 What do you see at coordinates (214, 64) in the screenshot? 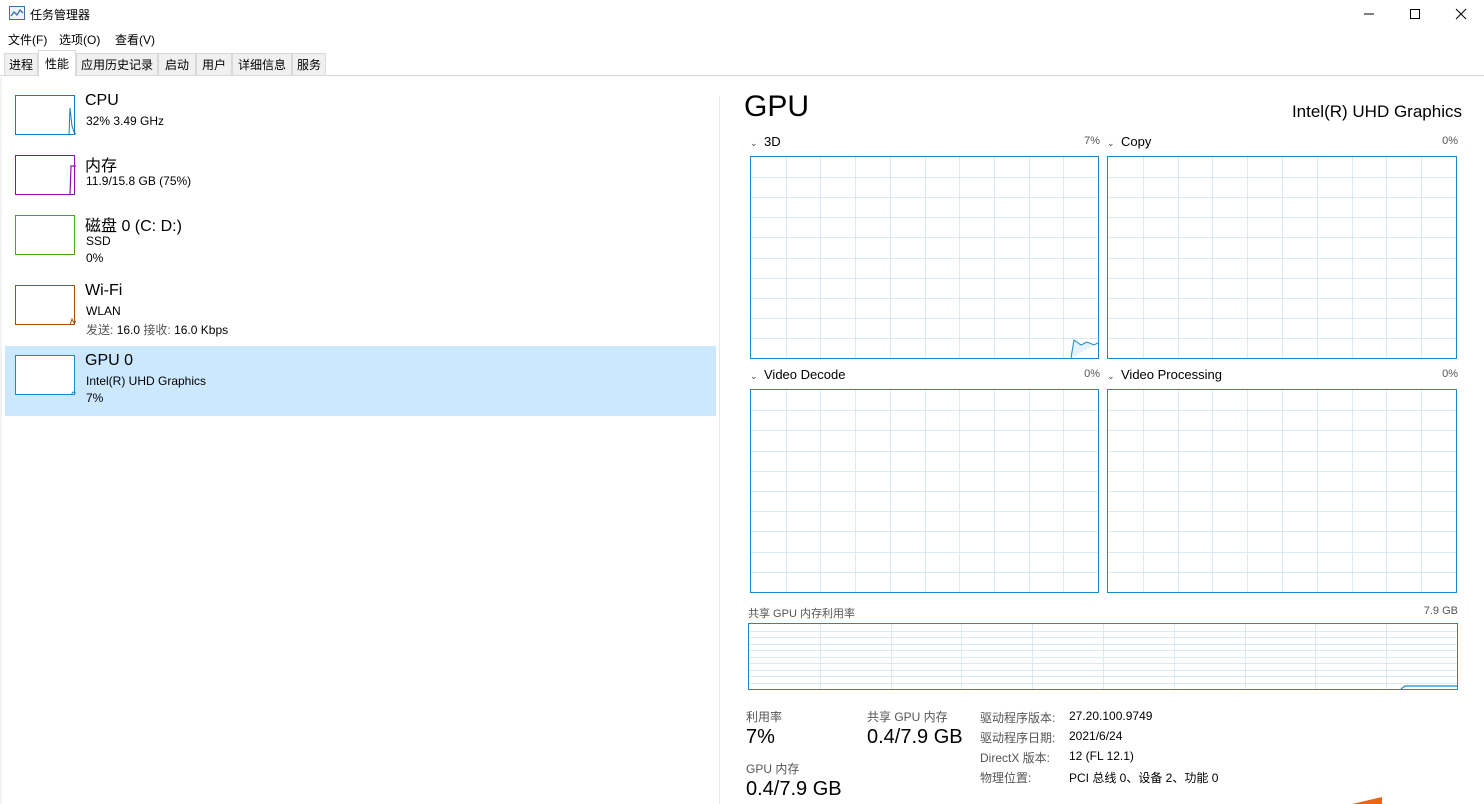
I see `tab-users: 用户` at bounding box center [214, 64].